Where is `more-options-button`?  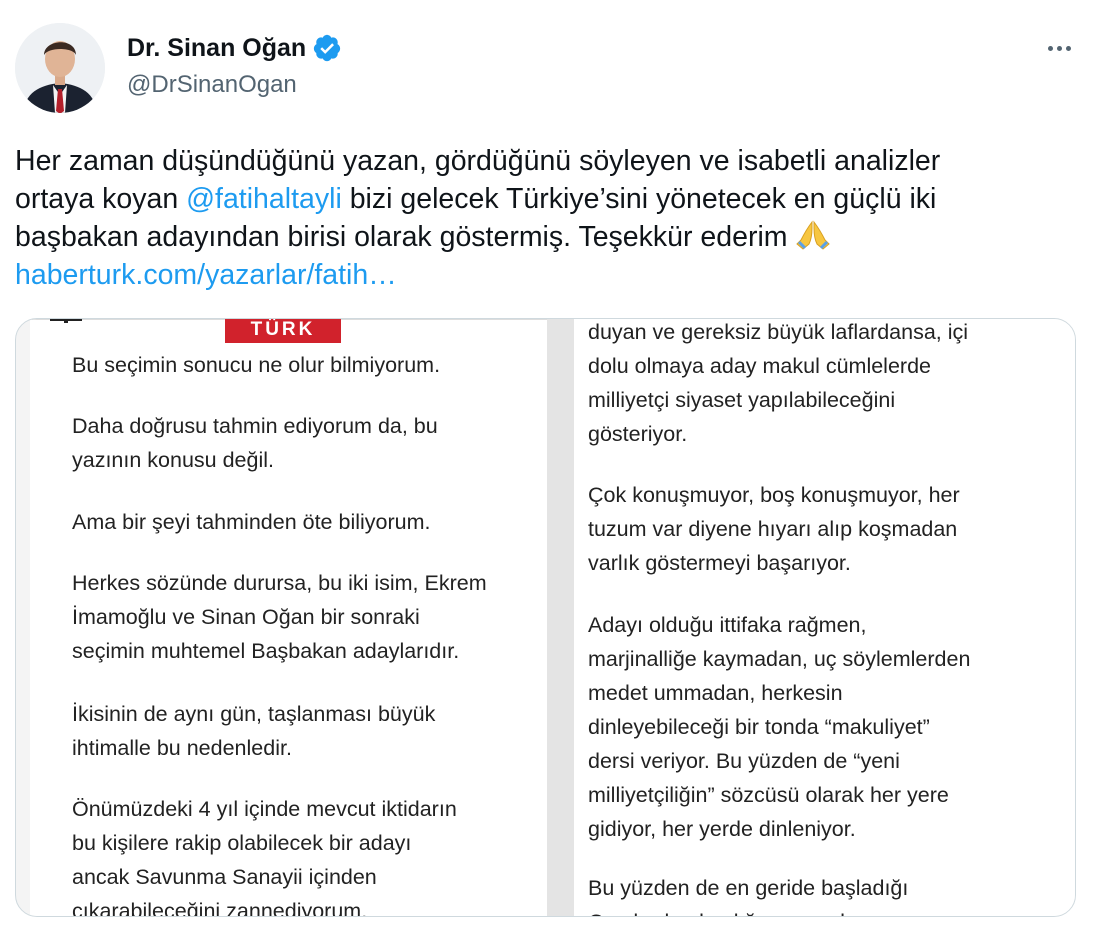 more-options-button is located at coordinates (1059, 48).